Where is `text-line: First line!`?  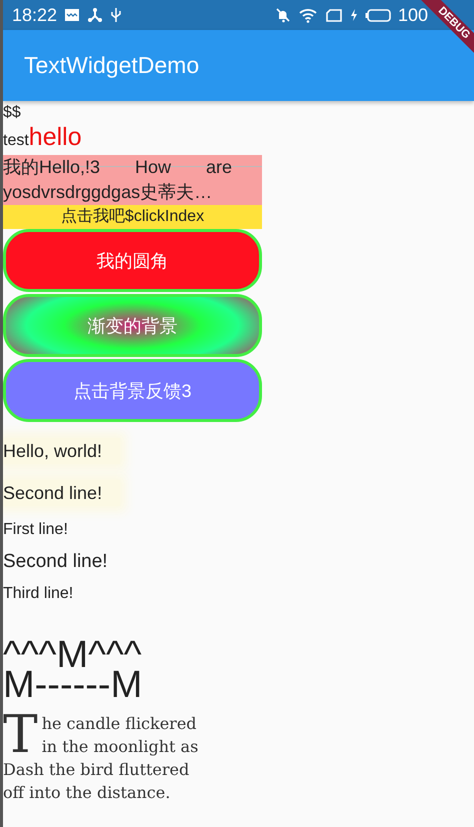
text-line: First line! is located at coordinates (36, 530).